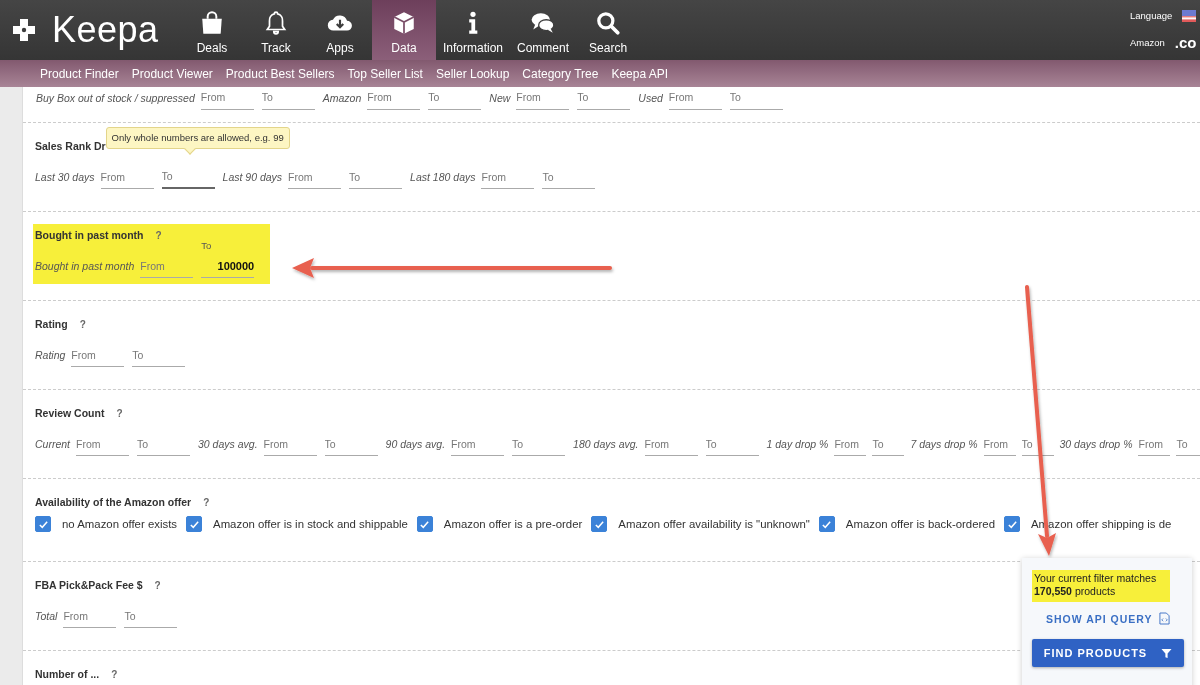 The image size is (1200, 685). I want to click on subnav-link: Top Seller List, so click(385, 73).